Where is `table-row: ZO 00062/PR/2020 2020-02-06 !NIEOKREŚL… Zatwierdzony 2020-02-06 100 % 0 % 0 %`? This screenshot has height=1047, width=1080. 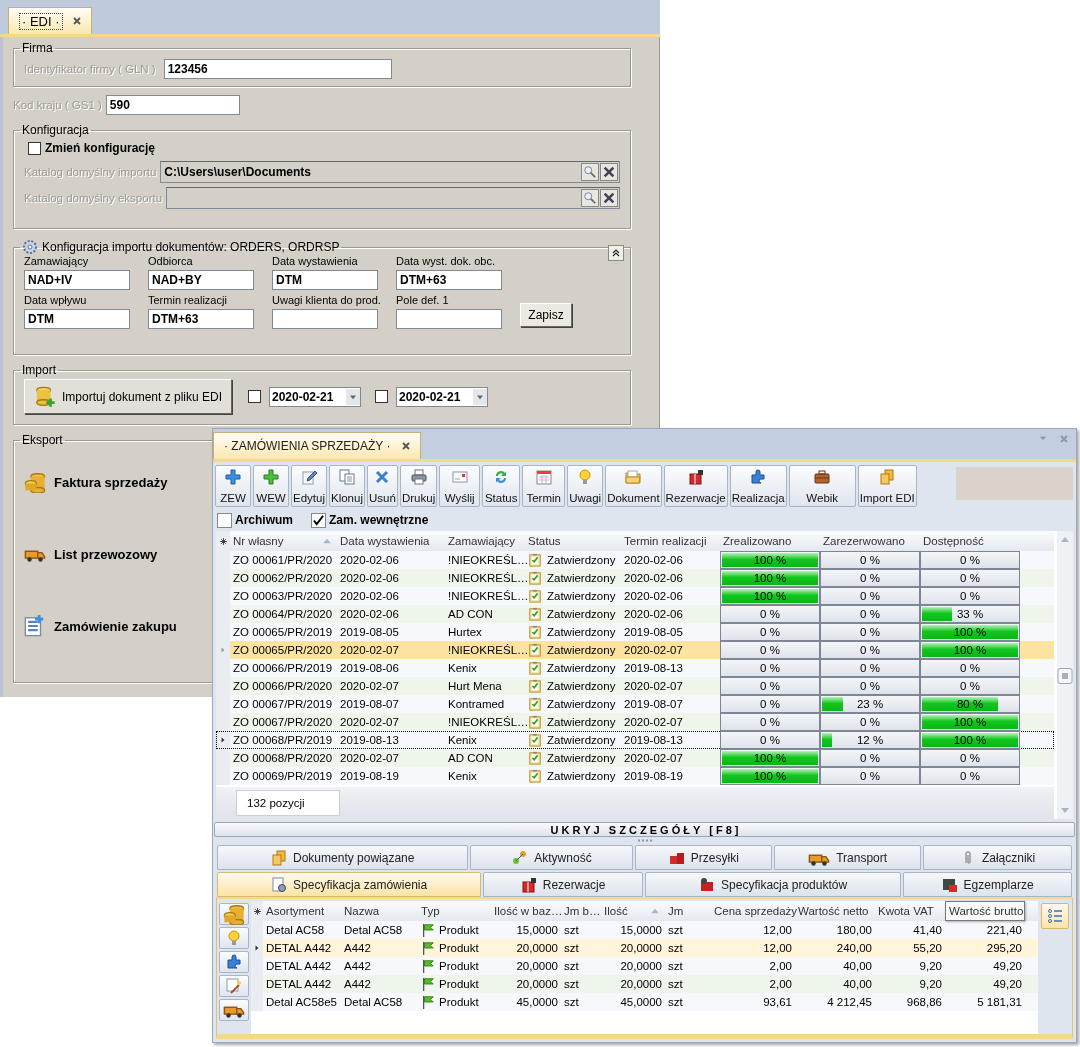
table-row: ZO 00062/PR/2020 2020-02-06 !NIEOKREŚL… Zatwierdzony 2020-02-06 100 % 0 % 0 % is located at coordinates (635, 578).